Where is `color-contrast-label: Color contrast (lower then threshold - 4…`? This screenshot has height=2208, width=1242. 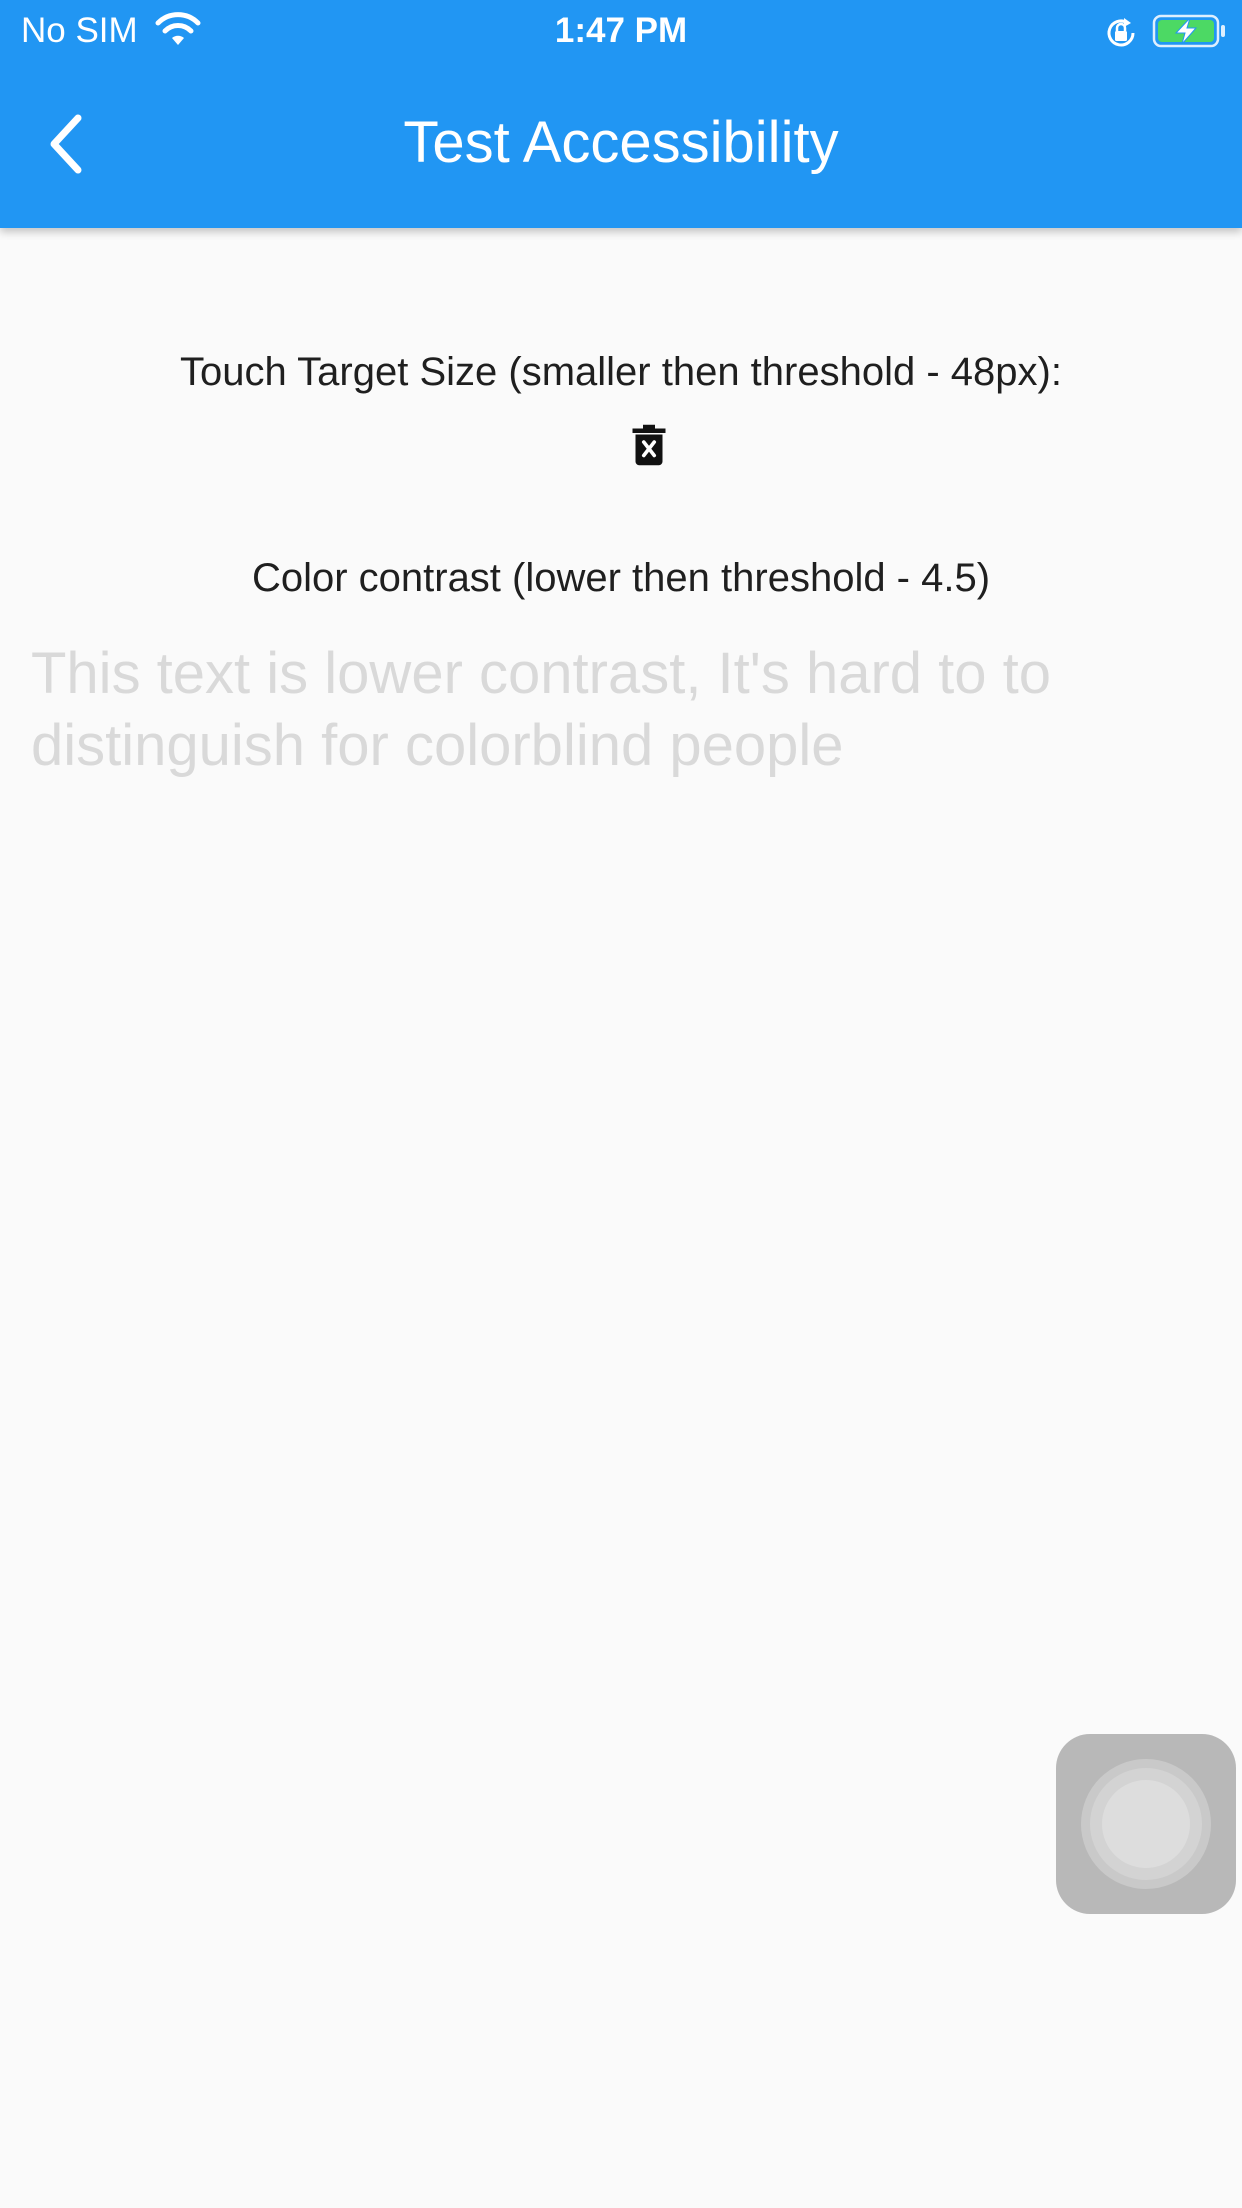 color-contrast-label: Color contrast (lower then threshold - 4… is located at coordinates (621, 578).